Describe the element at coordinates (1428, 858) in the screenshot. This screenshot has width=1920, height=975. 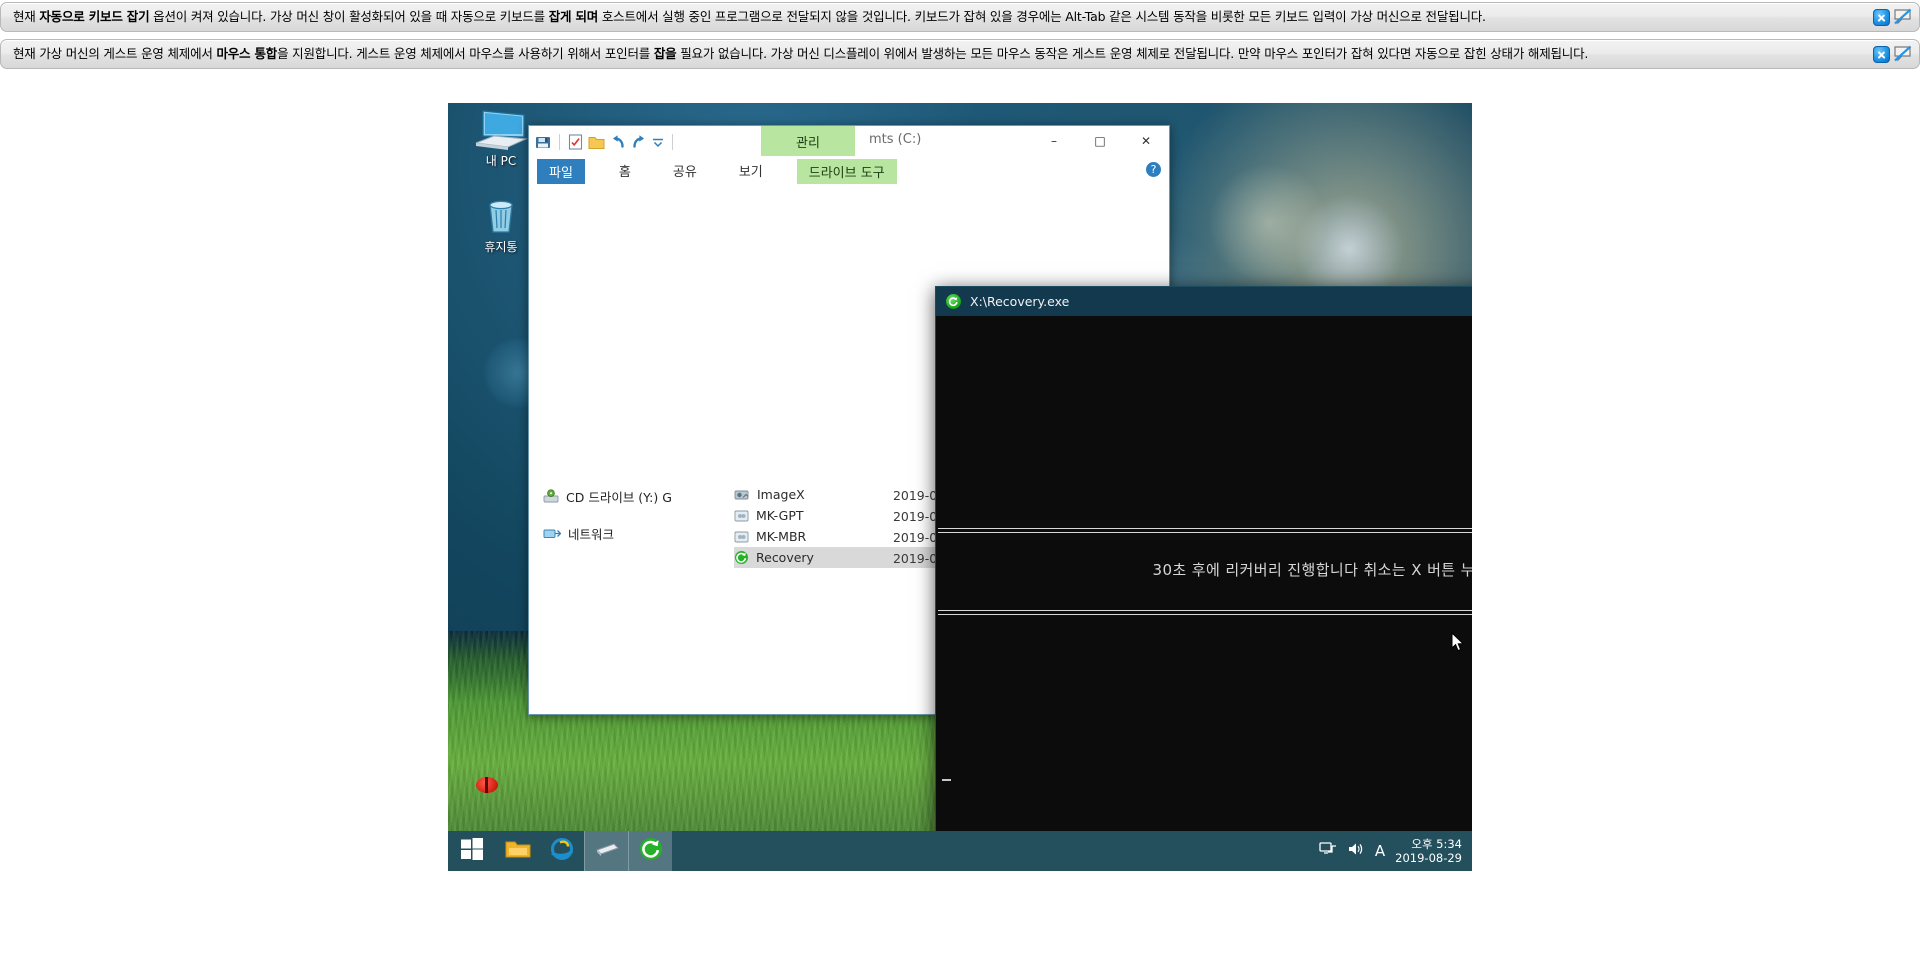
I see `clock-date: 2019-08-29` at that location.